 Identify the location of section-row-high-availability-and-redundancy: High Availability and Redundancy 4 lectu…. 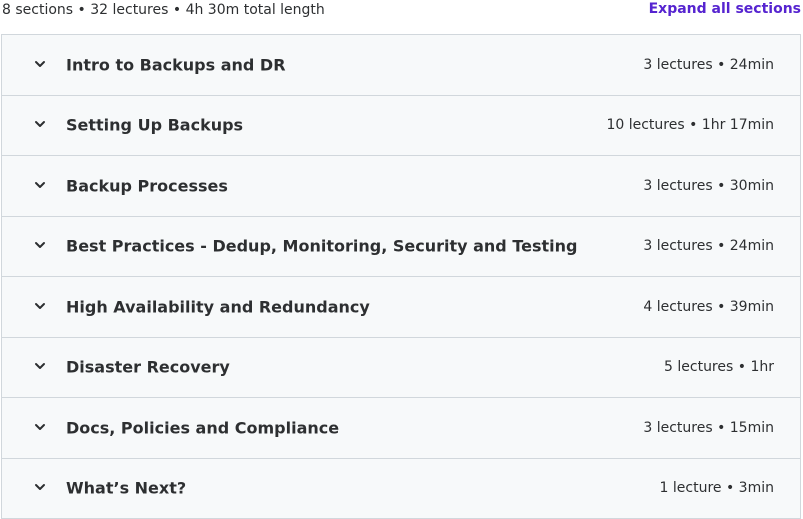
(401, 307).